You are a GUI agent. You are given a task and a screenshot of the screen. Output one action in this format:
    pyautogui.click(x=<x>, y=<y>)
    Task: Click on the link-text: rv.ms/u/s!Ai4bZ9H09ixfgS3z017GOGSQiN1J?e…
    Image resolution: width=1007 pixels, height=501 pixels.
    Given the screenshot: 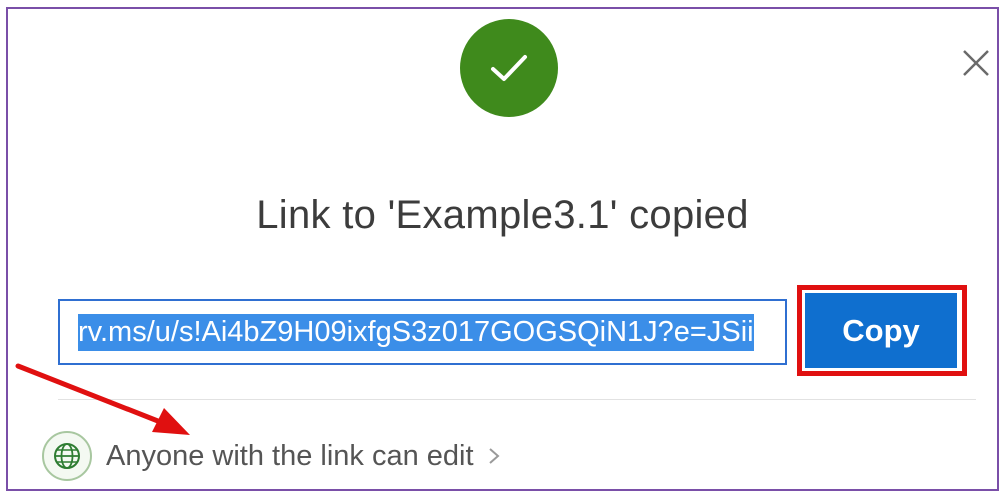 What is the action you would take?
    pyautogui.click(x=416, y=332)
    